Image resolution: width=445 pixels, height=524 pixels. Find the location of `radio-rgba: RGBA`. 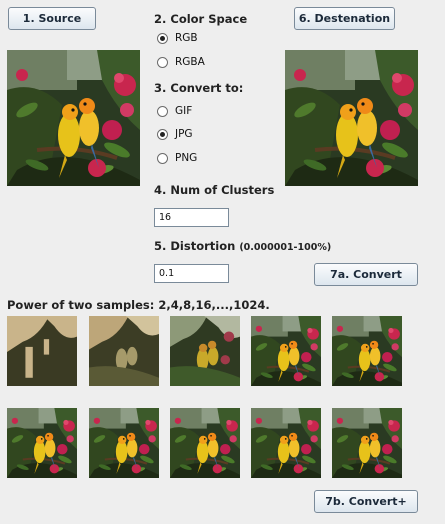

radio-rgba: RGBA is located at coordinates (181, 62).